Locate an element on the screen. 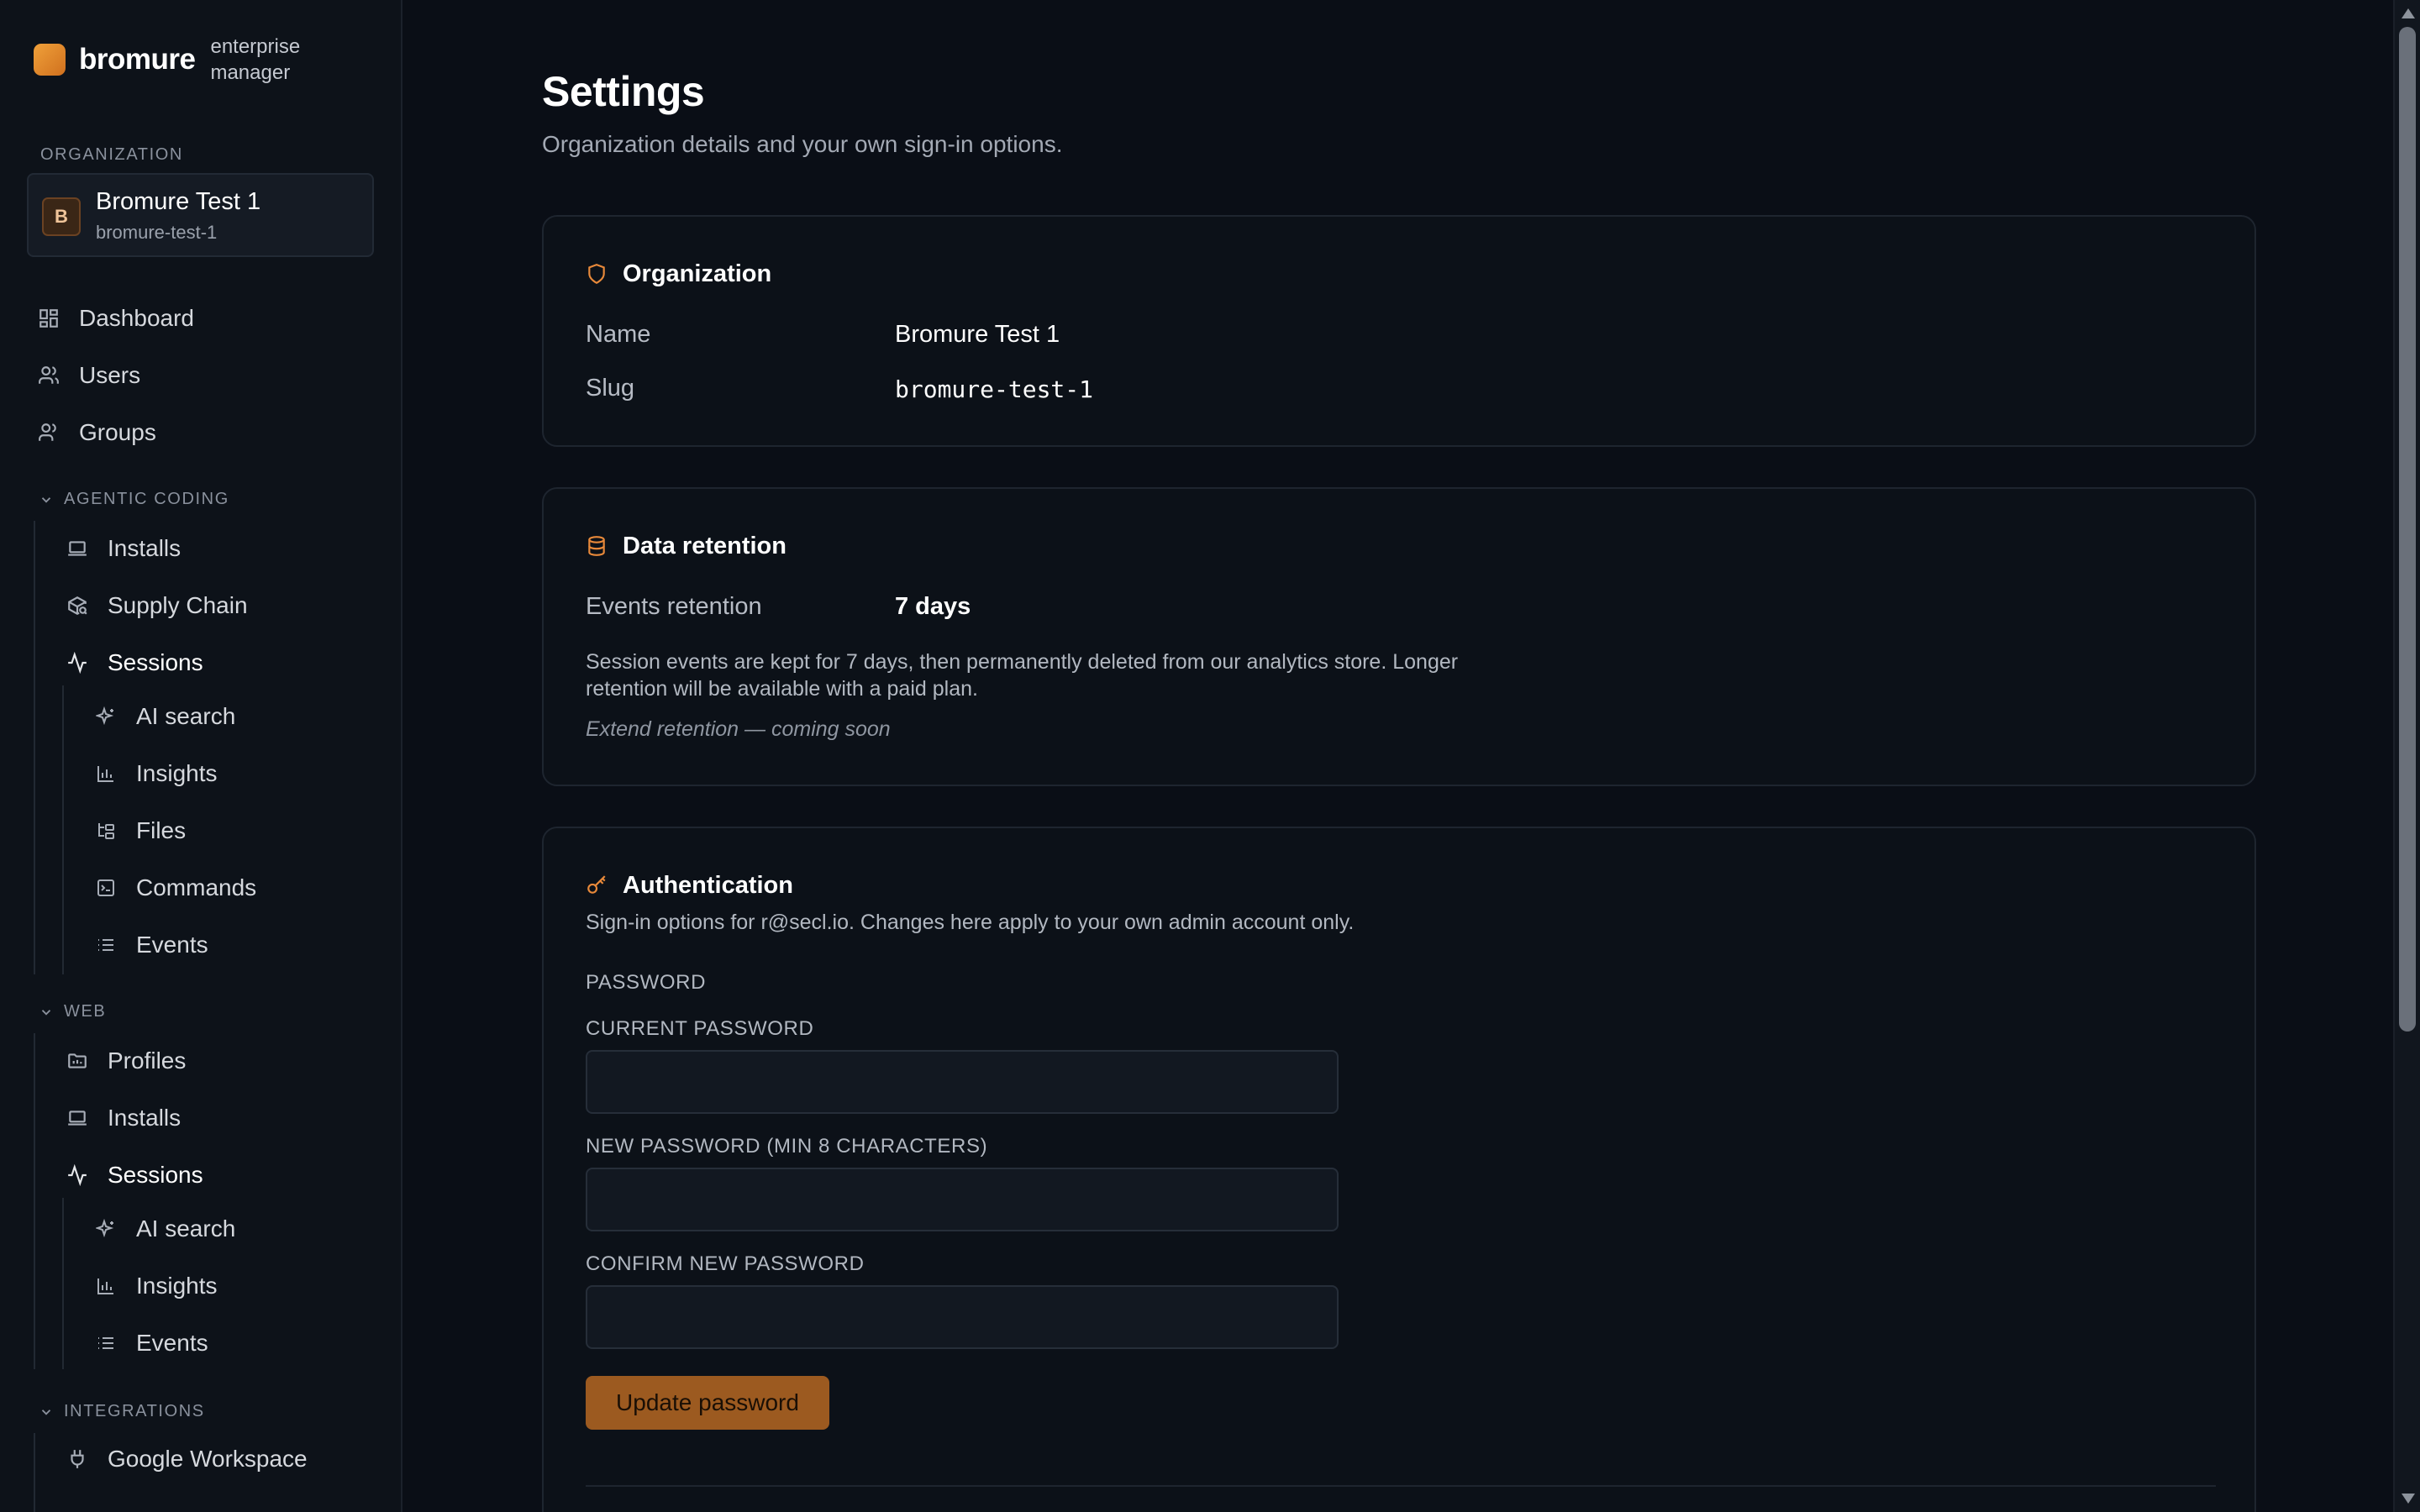 The image size is (2420, 1512). group-web: WEB is located at coordinates (73, 1011).